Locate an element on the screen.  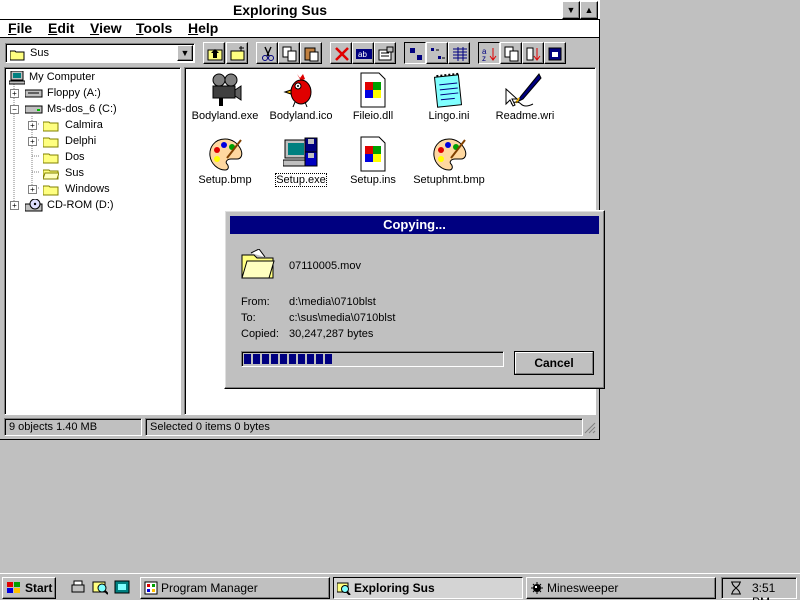
task-exploring-sus: Exploring Sus is located at coordinates (428, 588).